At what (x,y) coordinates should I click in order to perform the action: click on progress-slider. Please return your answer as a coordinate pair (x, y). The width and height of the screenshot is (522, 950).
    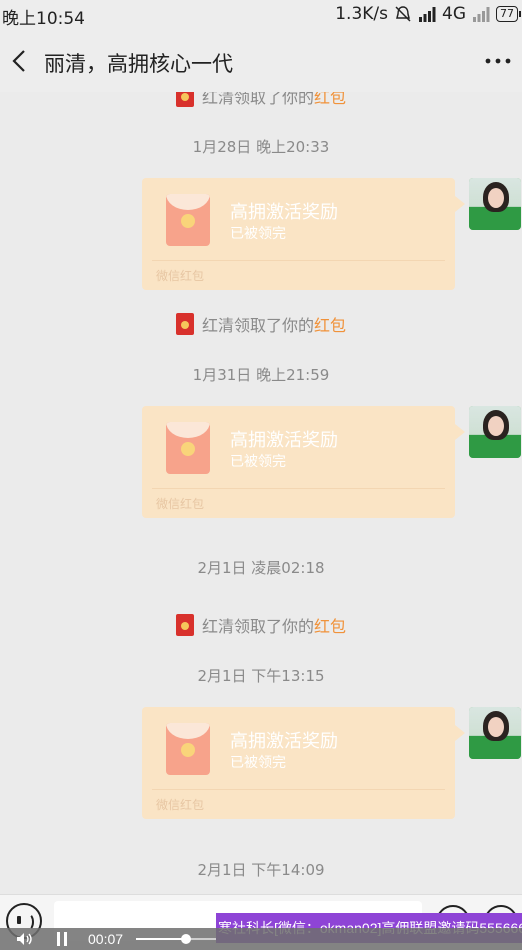
    Looking at the image, I should click on (176, 939).